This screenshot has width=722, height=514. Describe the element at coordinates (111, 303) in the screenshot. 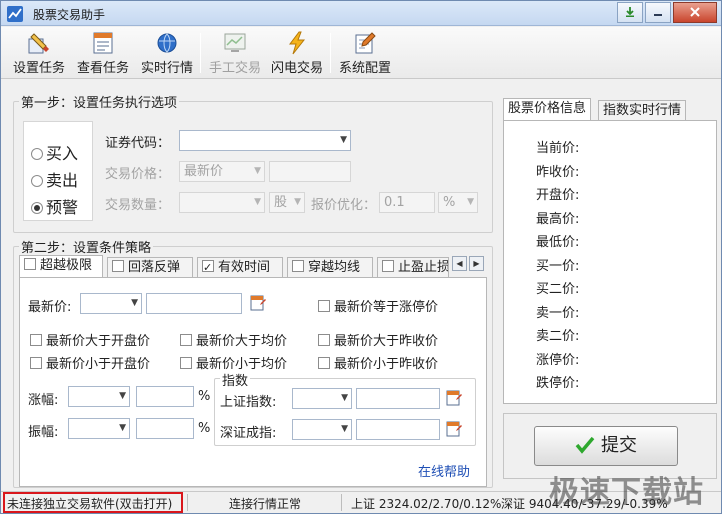

I see `latest-price-operator-combo: ▼` at that location.